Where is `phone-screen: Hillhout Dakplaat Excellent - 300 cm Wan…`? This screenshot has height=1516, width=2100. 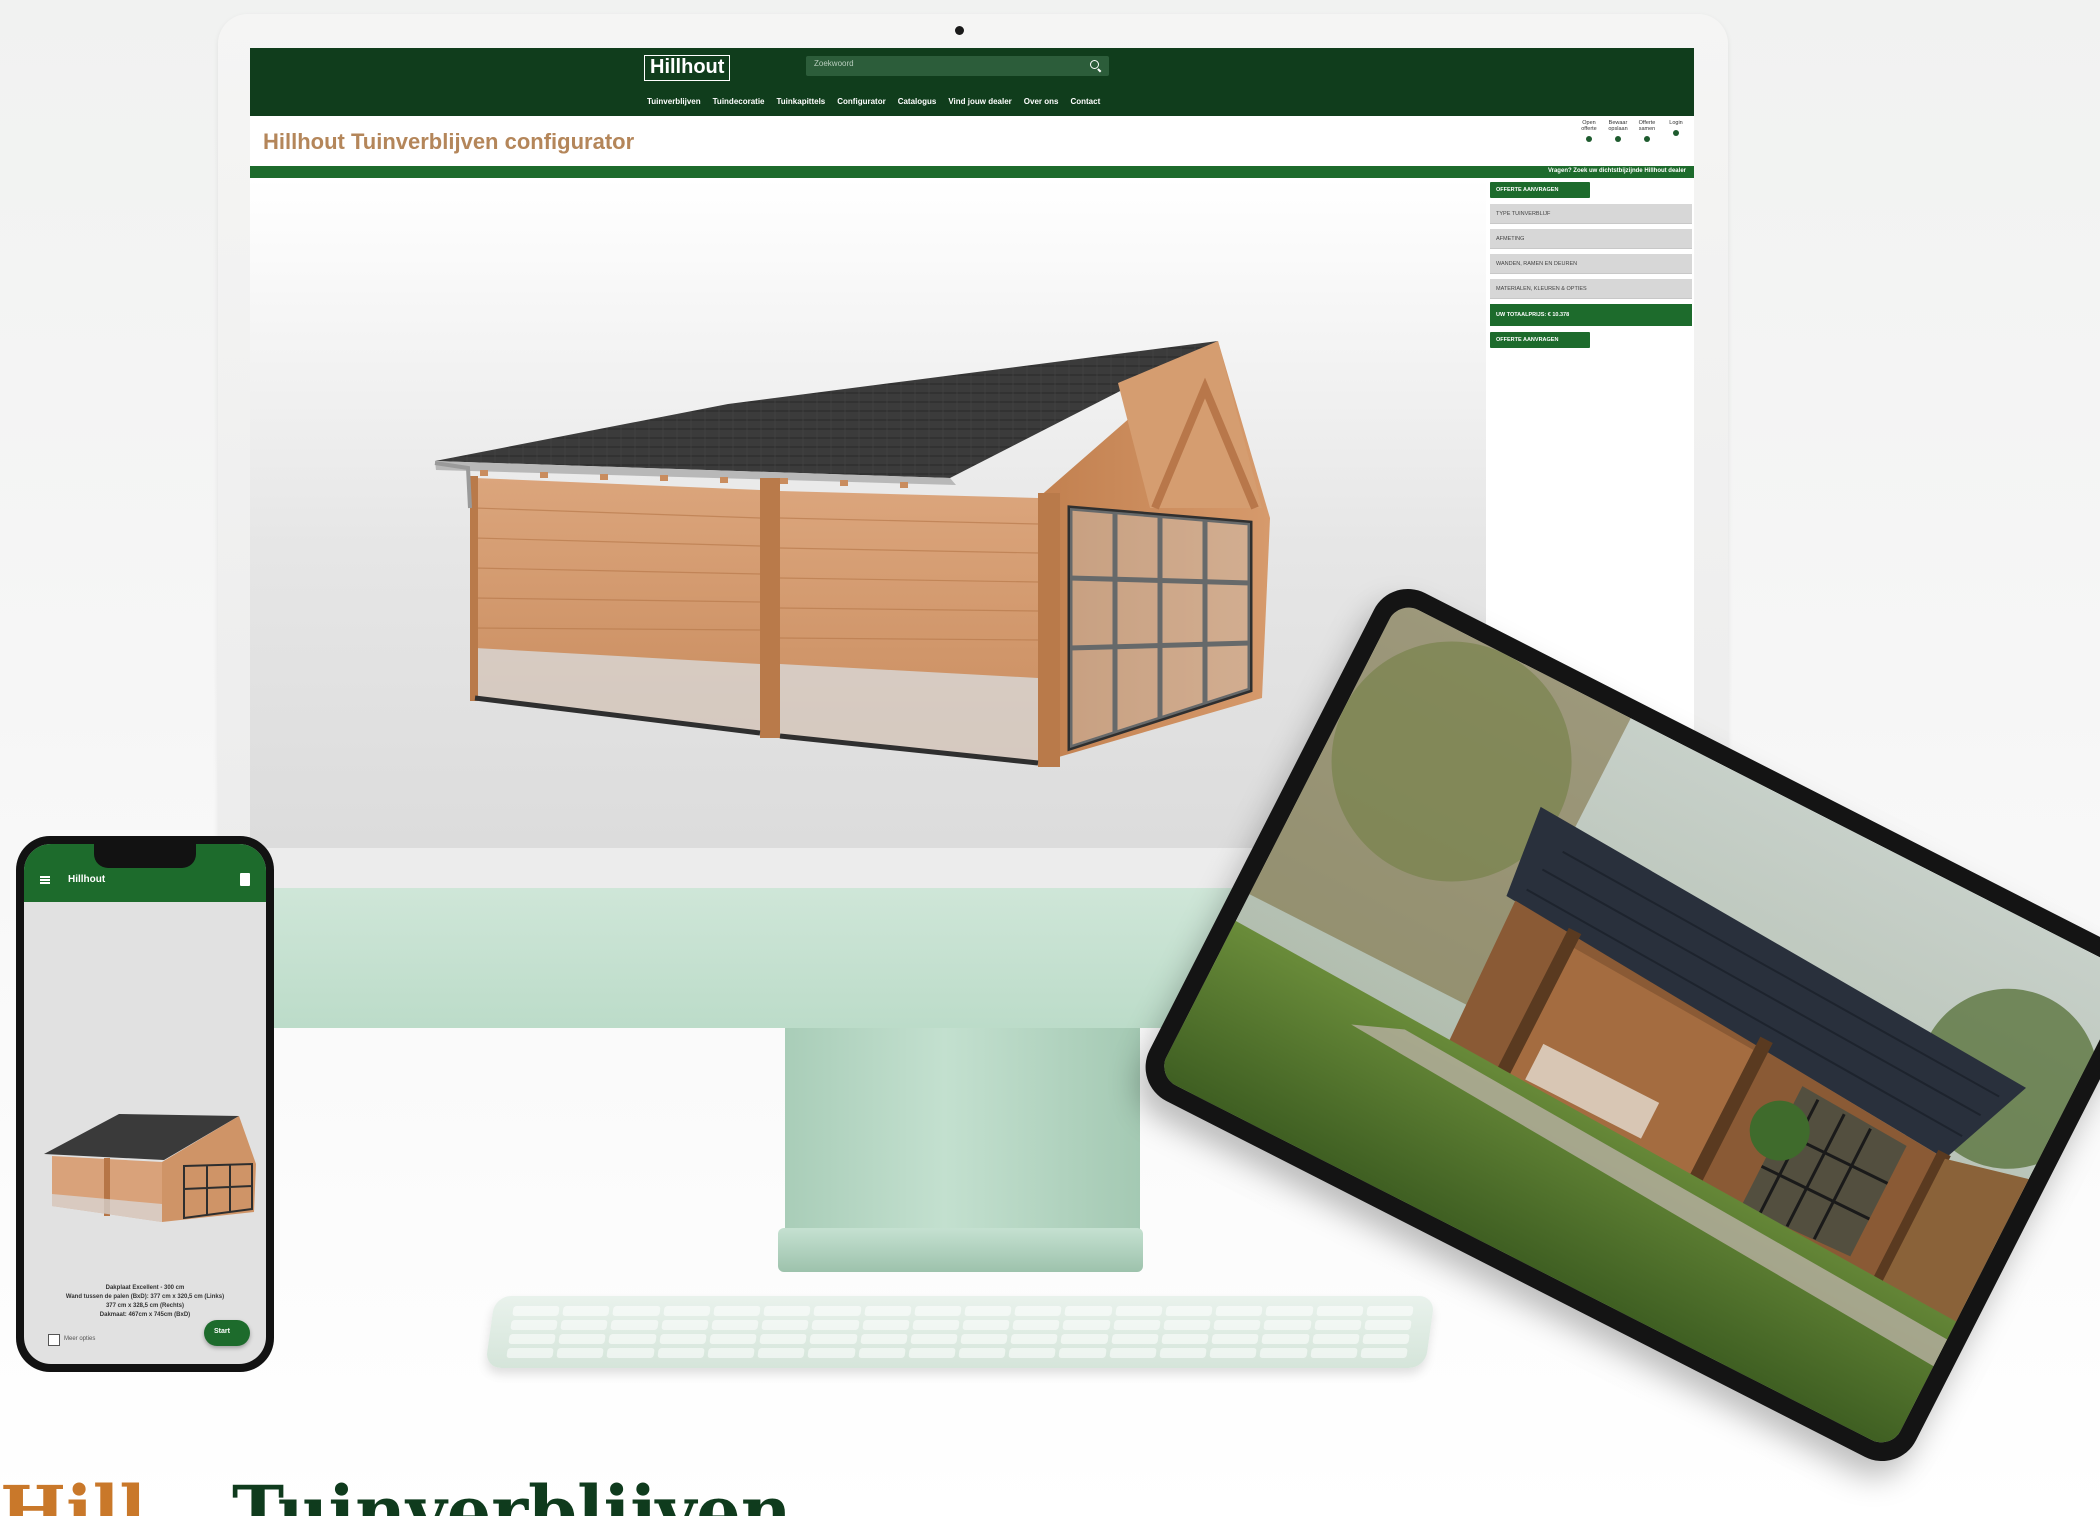
phone-screen: Hillhout Dakplaat Excellent - 300 cm Wan… is located at coordinates (145, 1104).